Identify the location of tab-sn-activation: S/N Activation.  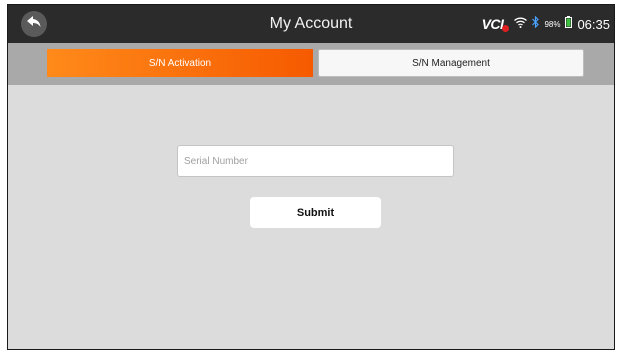
(180, 63).